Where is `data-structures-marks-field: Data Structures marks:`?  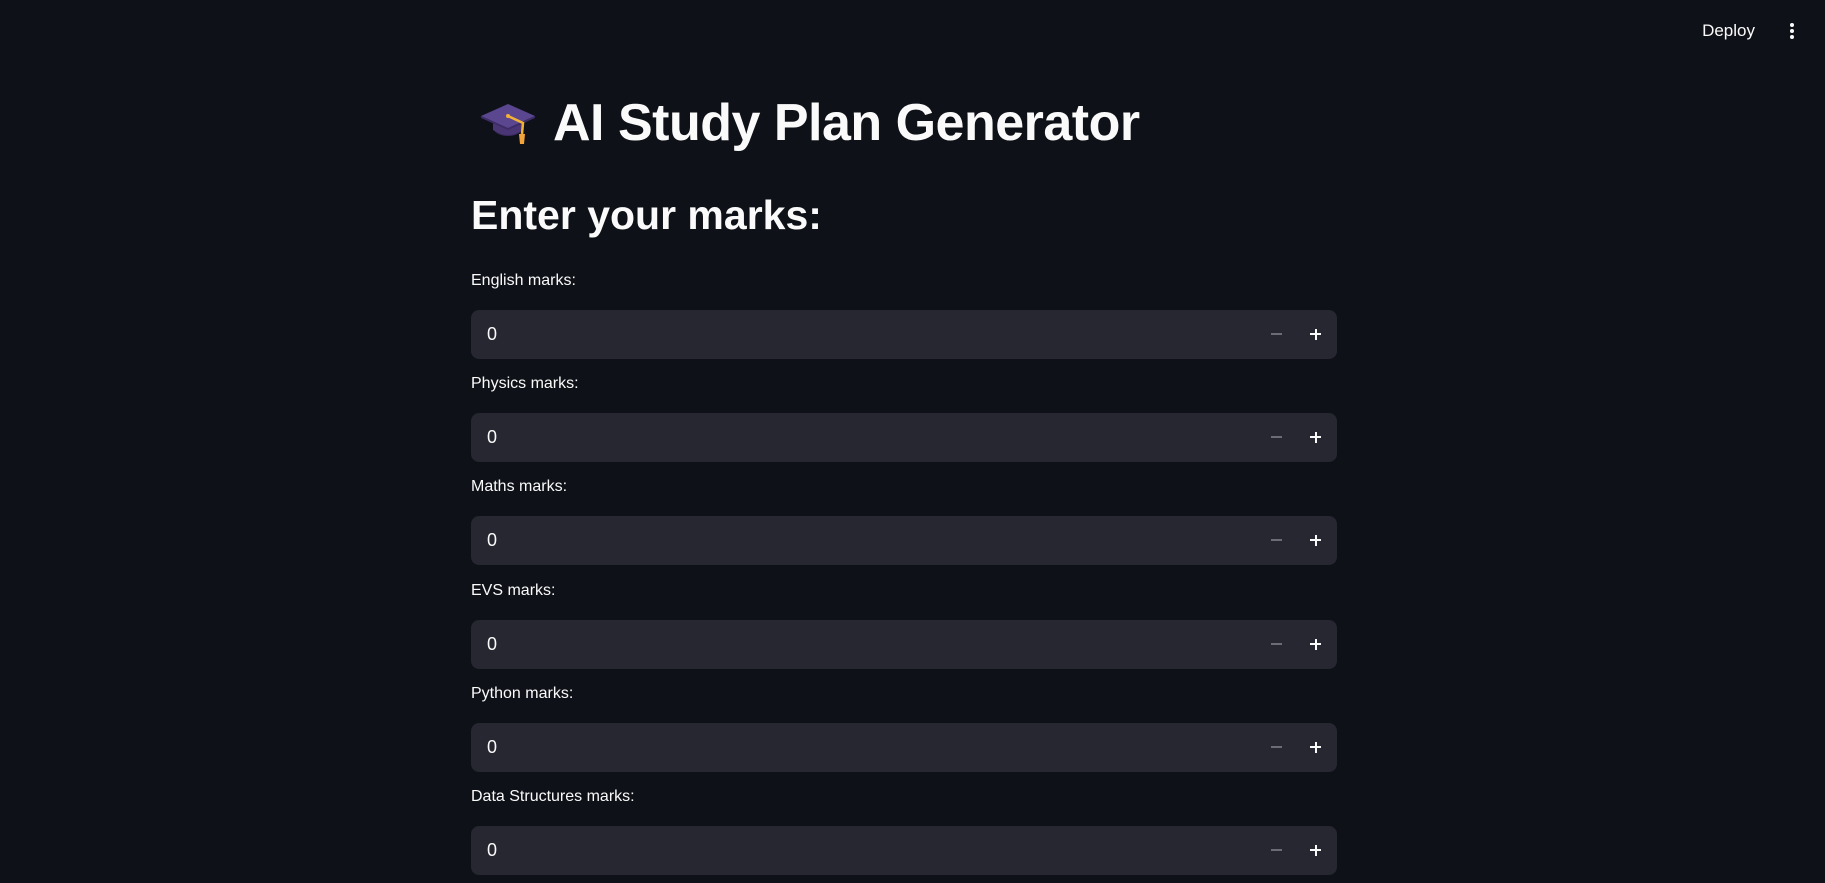
data-structures-marks-field: Data Structures marks: is located at coordinates (904, 830).